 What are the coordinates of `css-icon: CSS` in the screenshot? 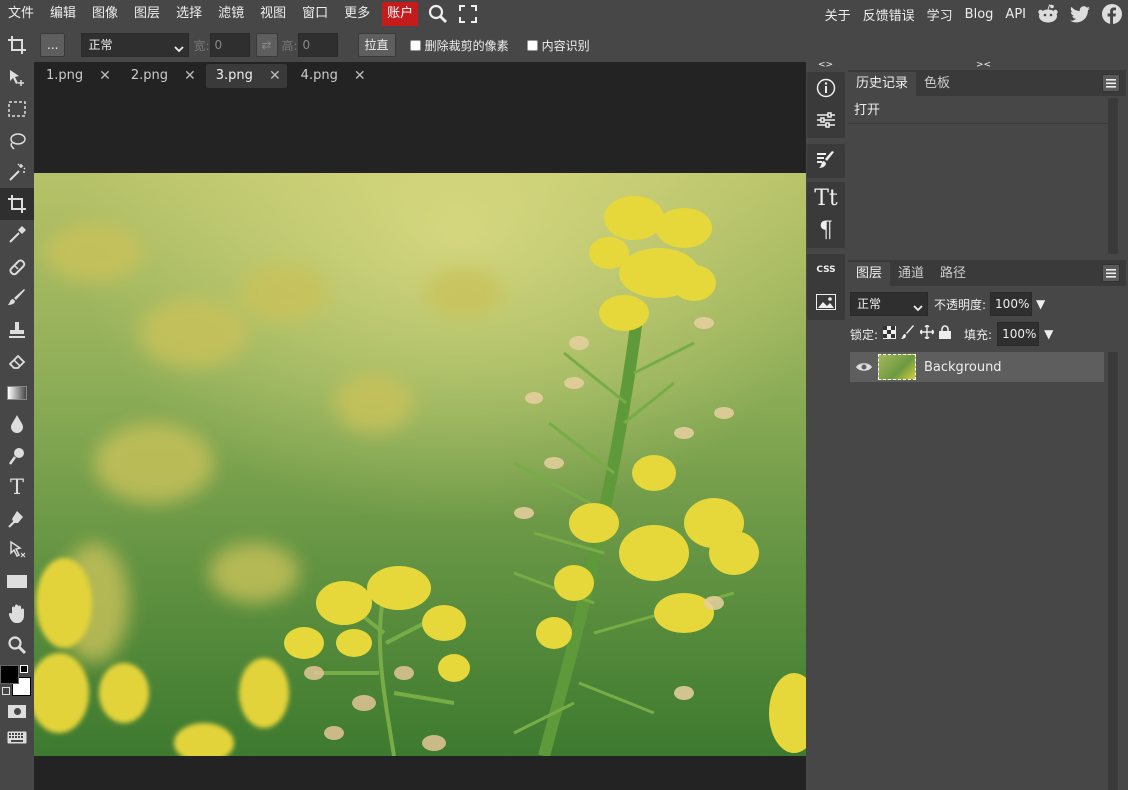 It's located at (826, 270).